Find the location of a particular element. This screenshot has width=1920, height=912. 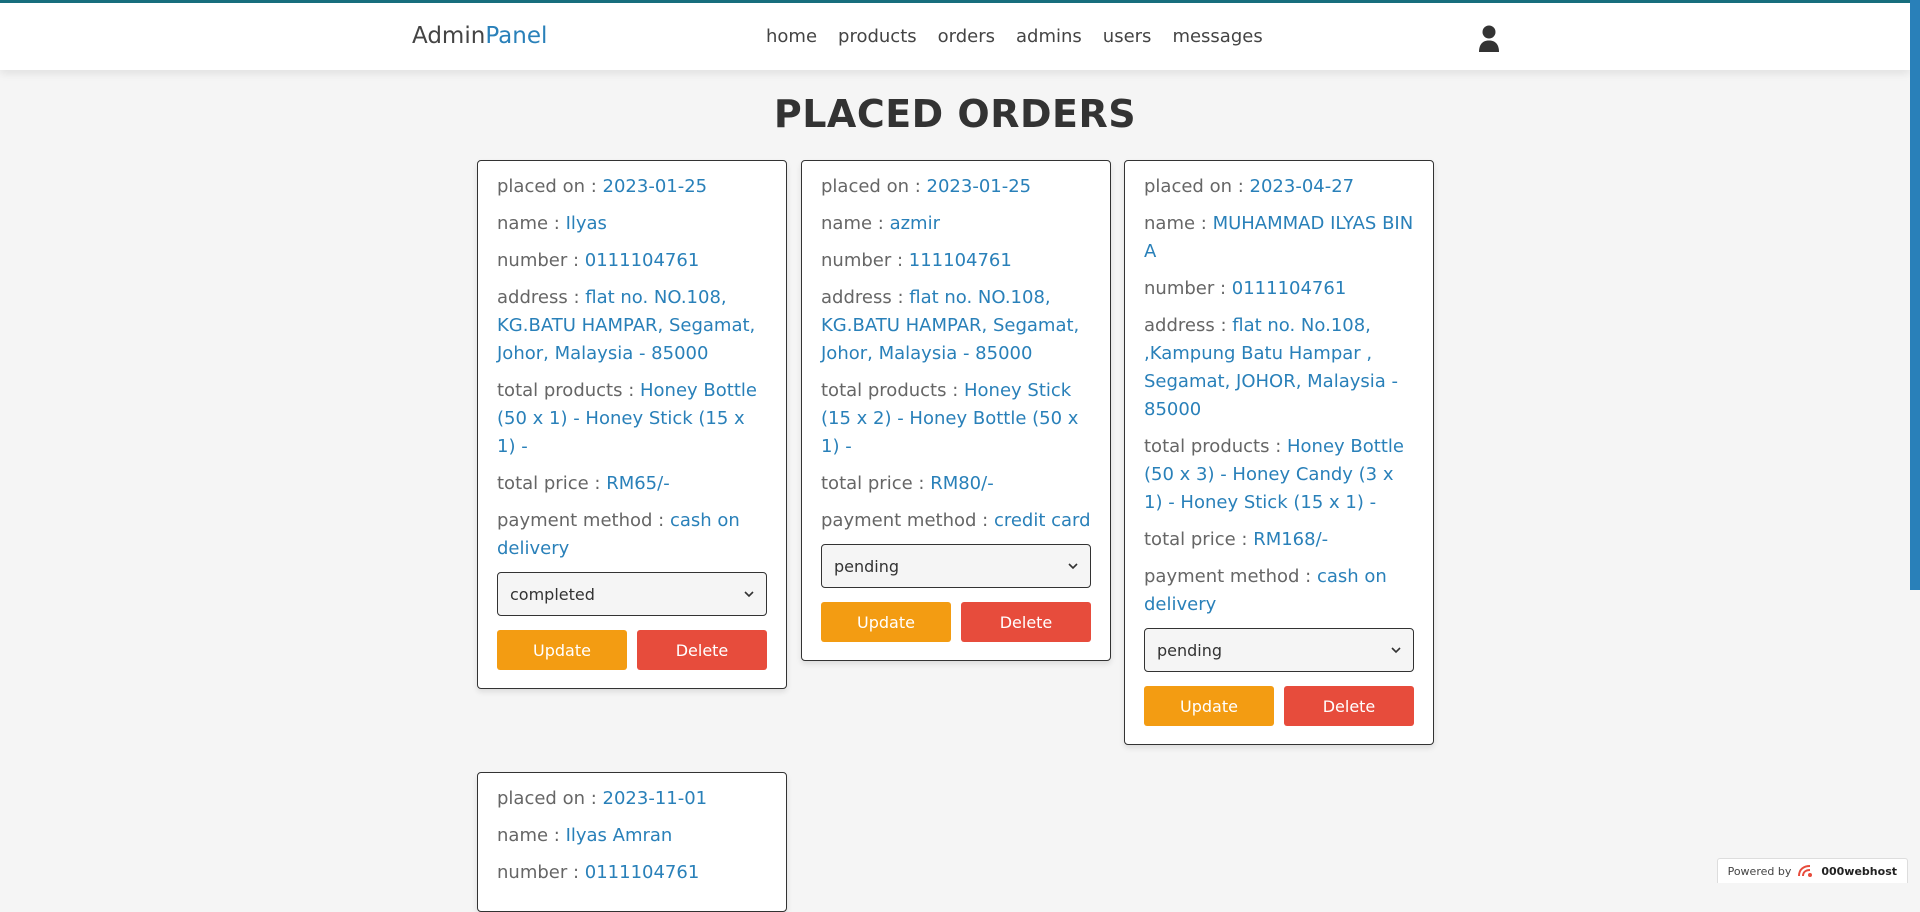

user-icon is located at coordinates (1489, 39).